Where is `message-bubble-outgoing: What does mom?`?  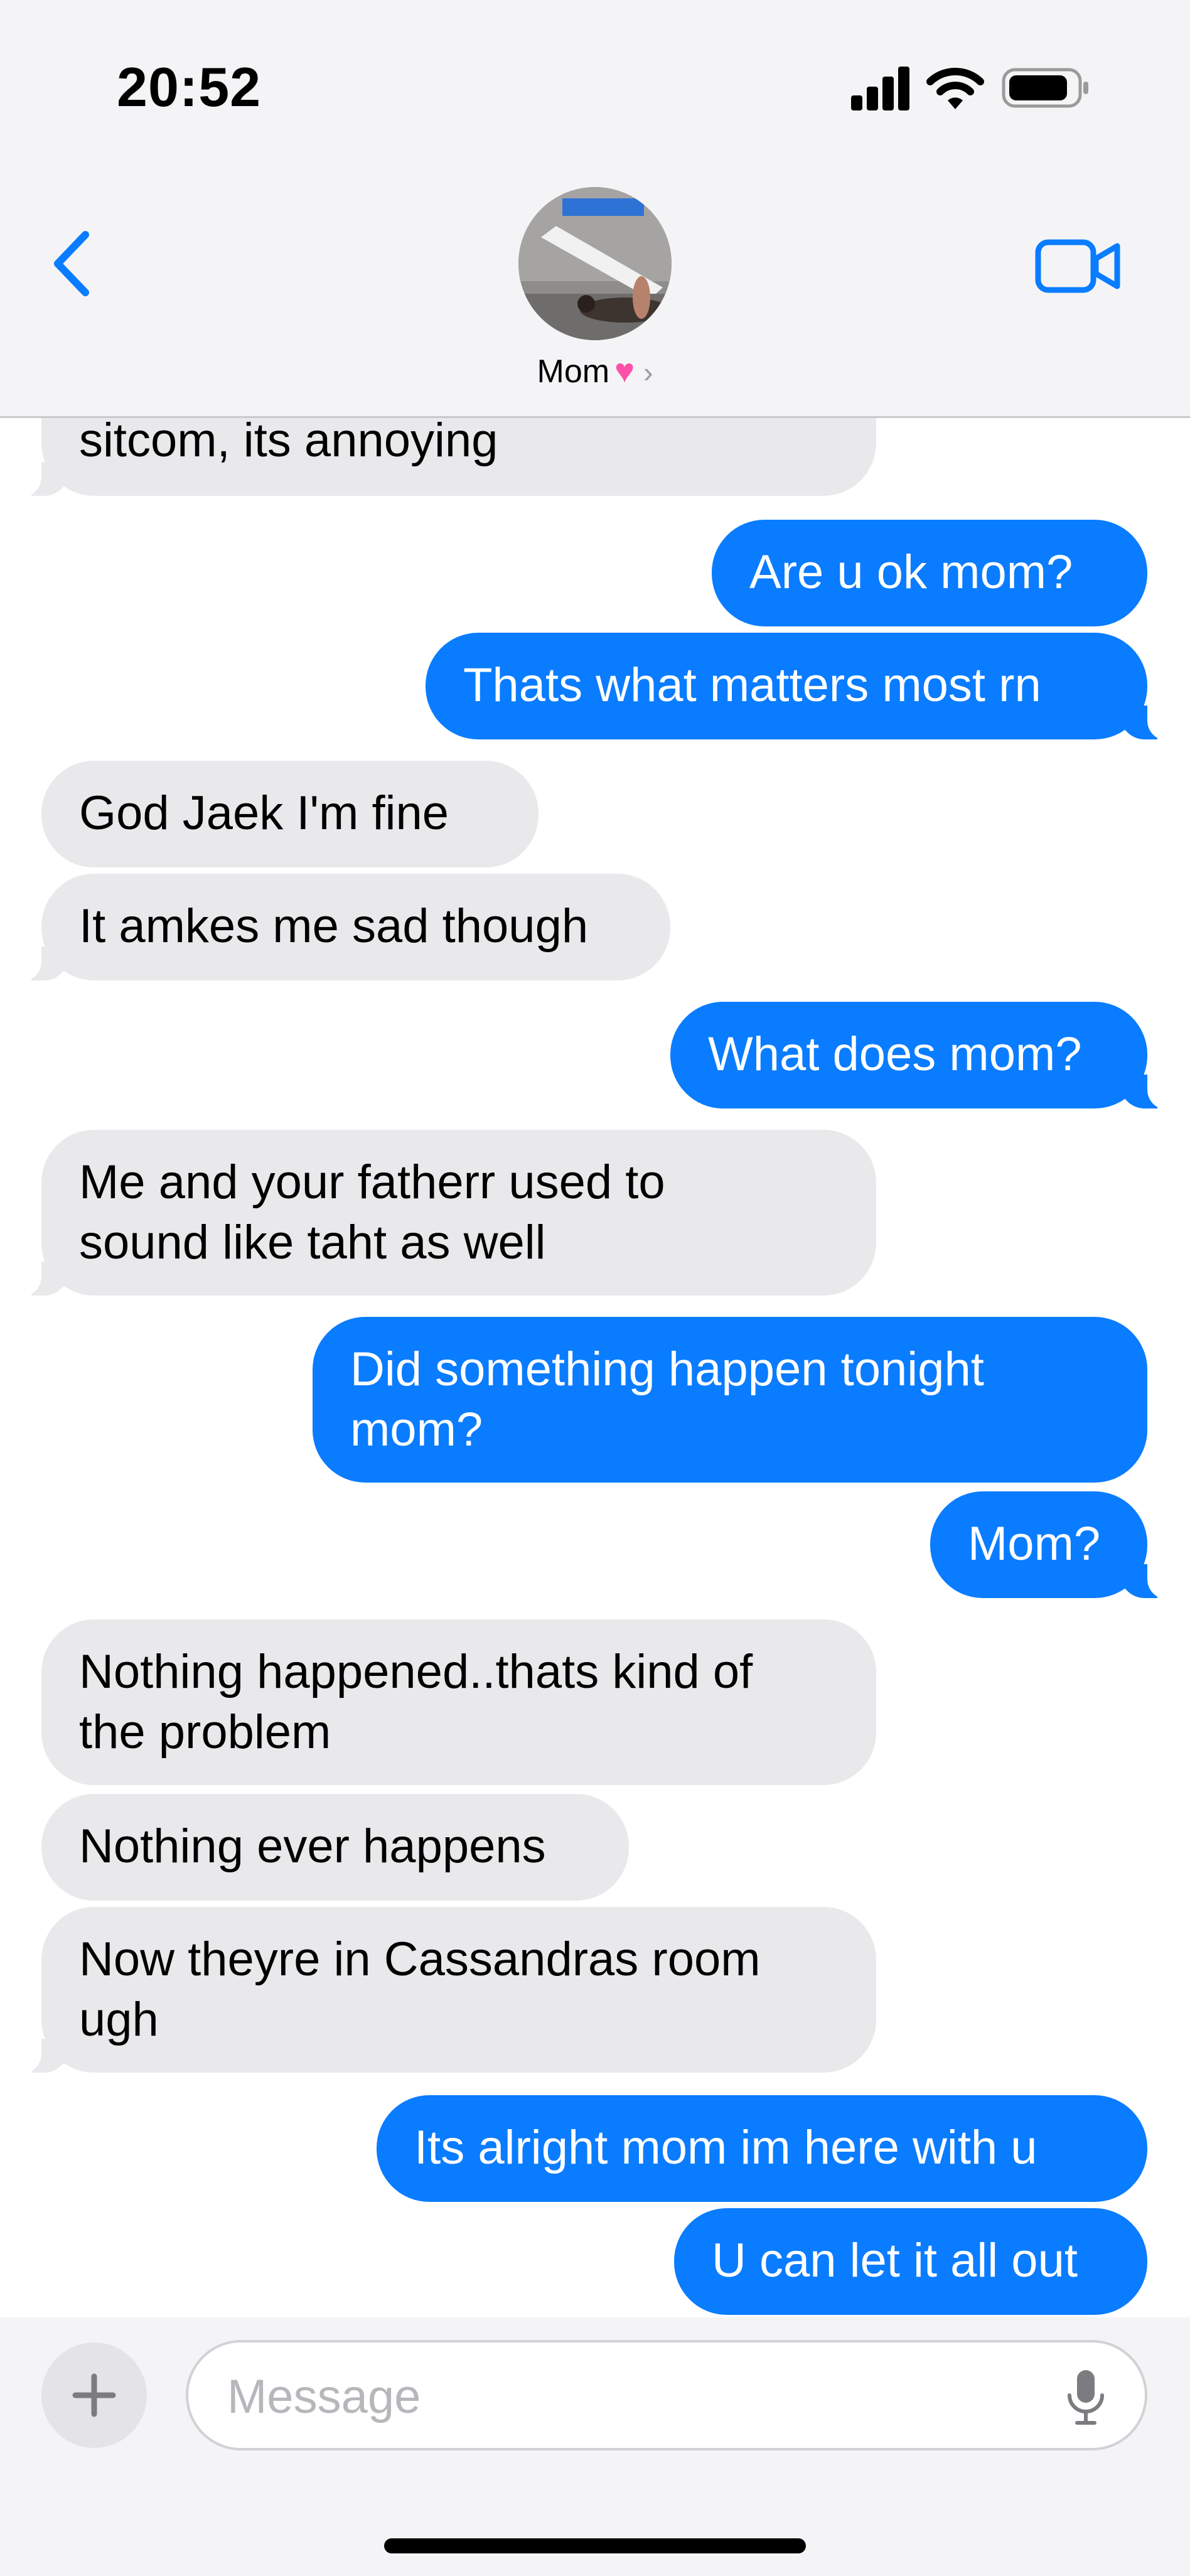 message-bubble-outgoing: What does mom? is located at coordinates (920, 1056).